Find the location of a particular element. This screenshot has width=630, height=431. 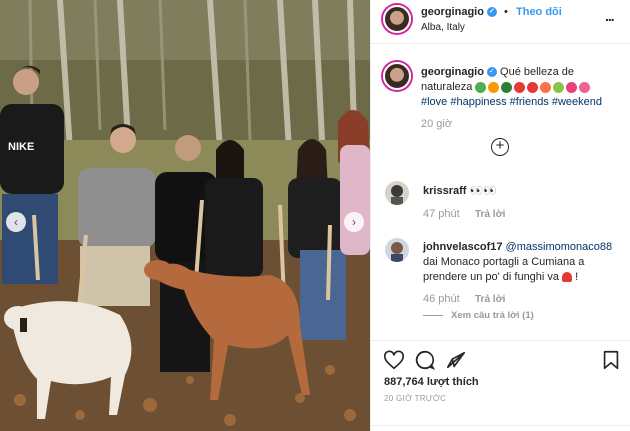

caption-verified-badge-icon: ✓ is located at coordinates (491, 72).